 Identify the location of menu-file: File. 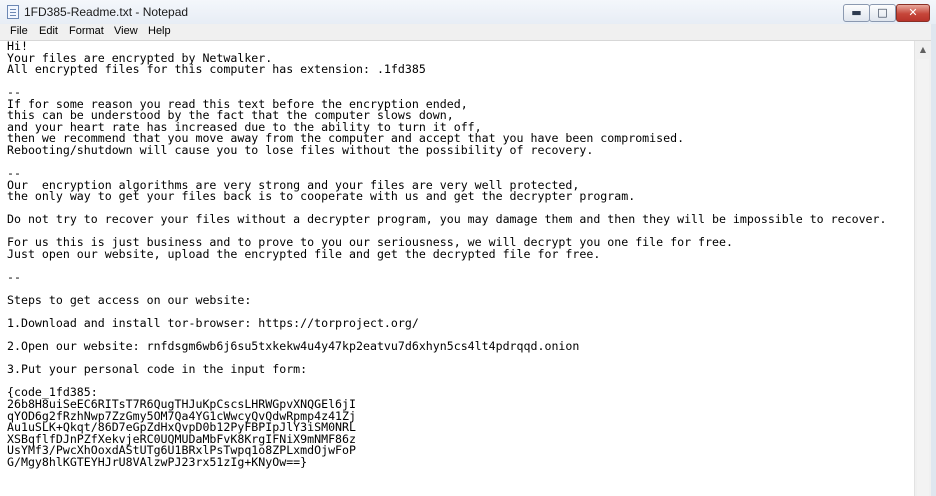
(19, 31).